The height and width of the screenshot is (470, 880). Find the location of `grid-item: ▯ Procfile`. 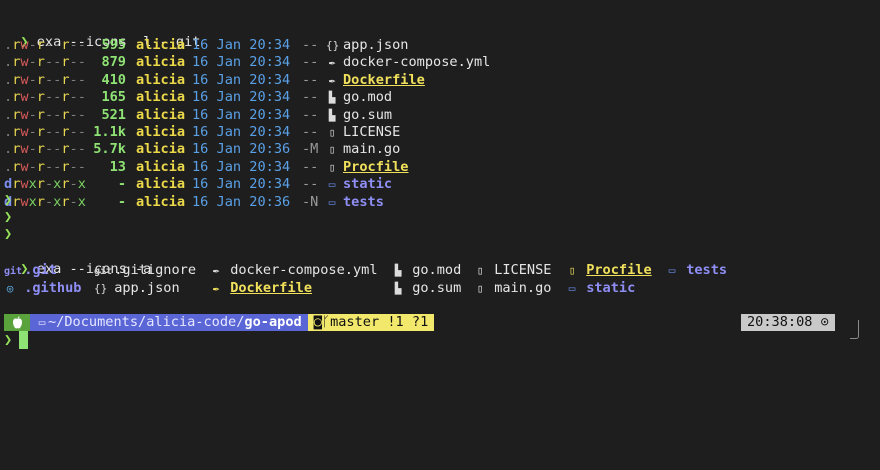

grid-item: ▯ Procfile is located at coordinates (609, 270).